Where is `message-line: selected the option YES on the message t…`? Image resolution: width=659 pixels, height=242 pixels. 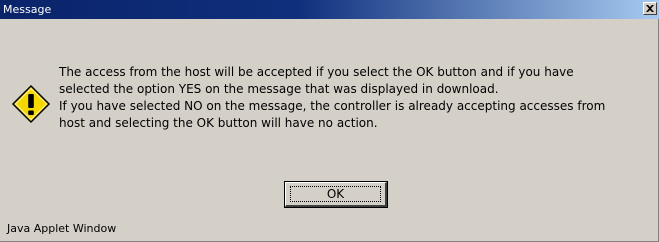 message-line: selected the option YES on the message t… is located at coordinates (279, 89).